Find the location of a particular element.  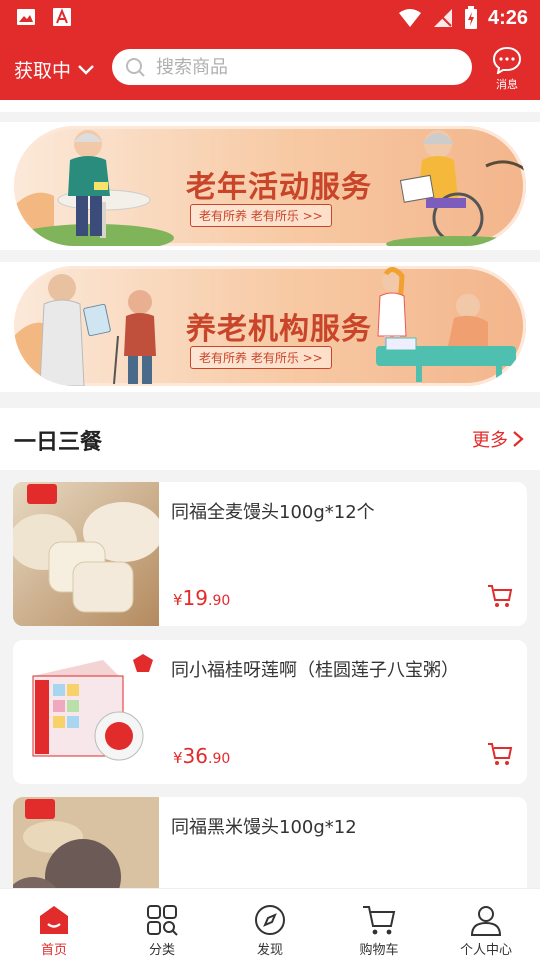

tab-profile: 个人中心 is located at coordinates (486, 923).